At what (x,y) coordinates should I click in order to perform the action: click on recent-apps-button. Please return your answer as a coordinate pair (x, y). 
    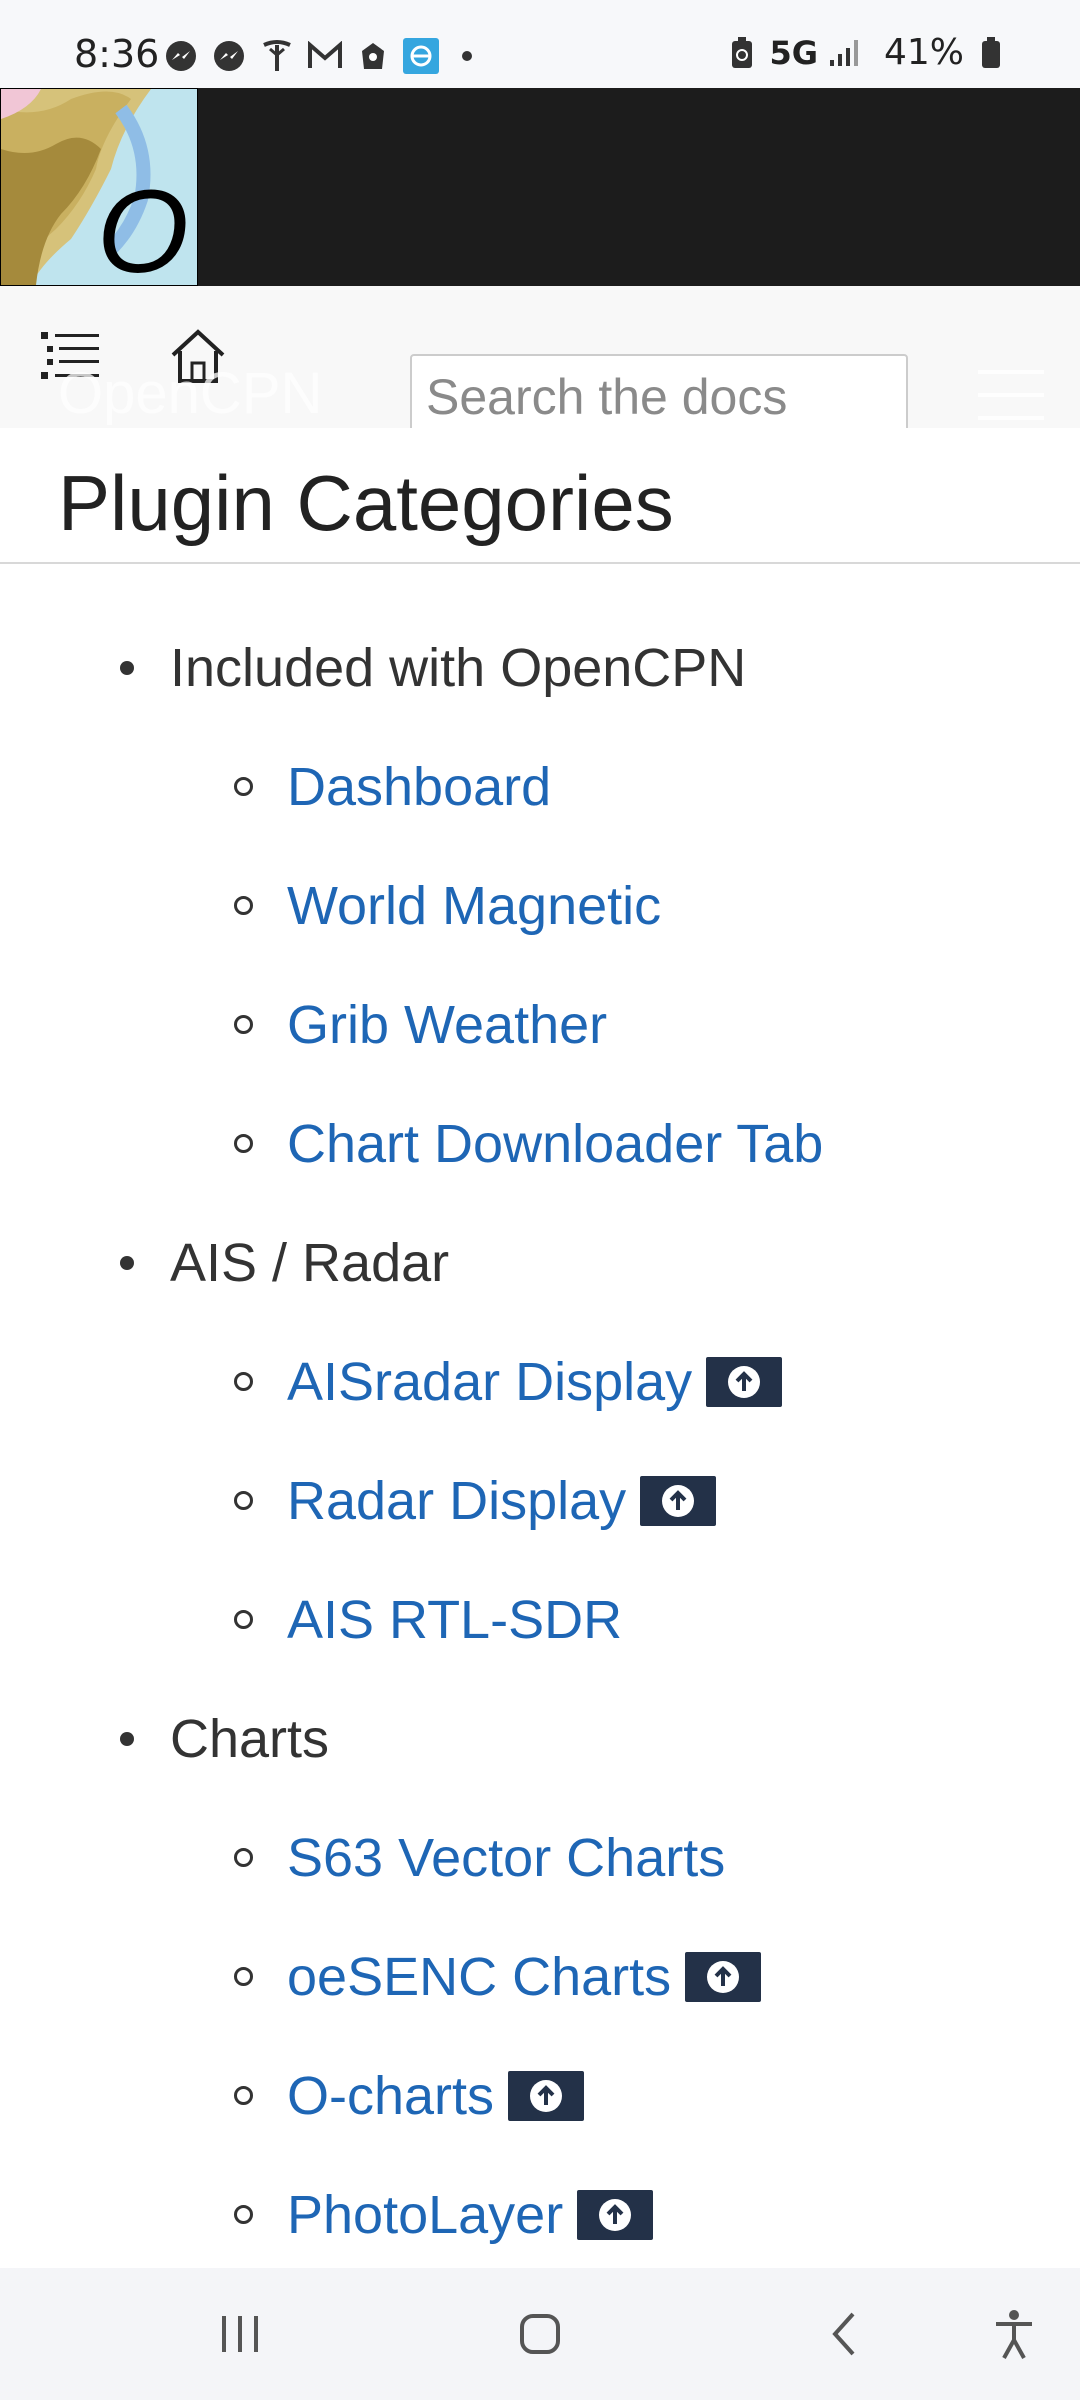
    Looking at the image, I should click on (240, 2334).